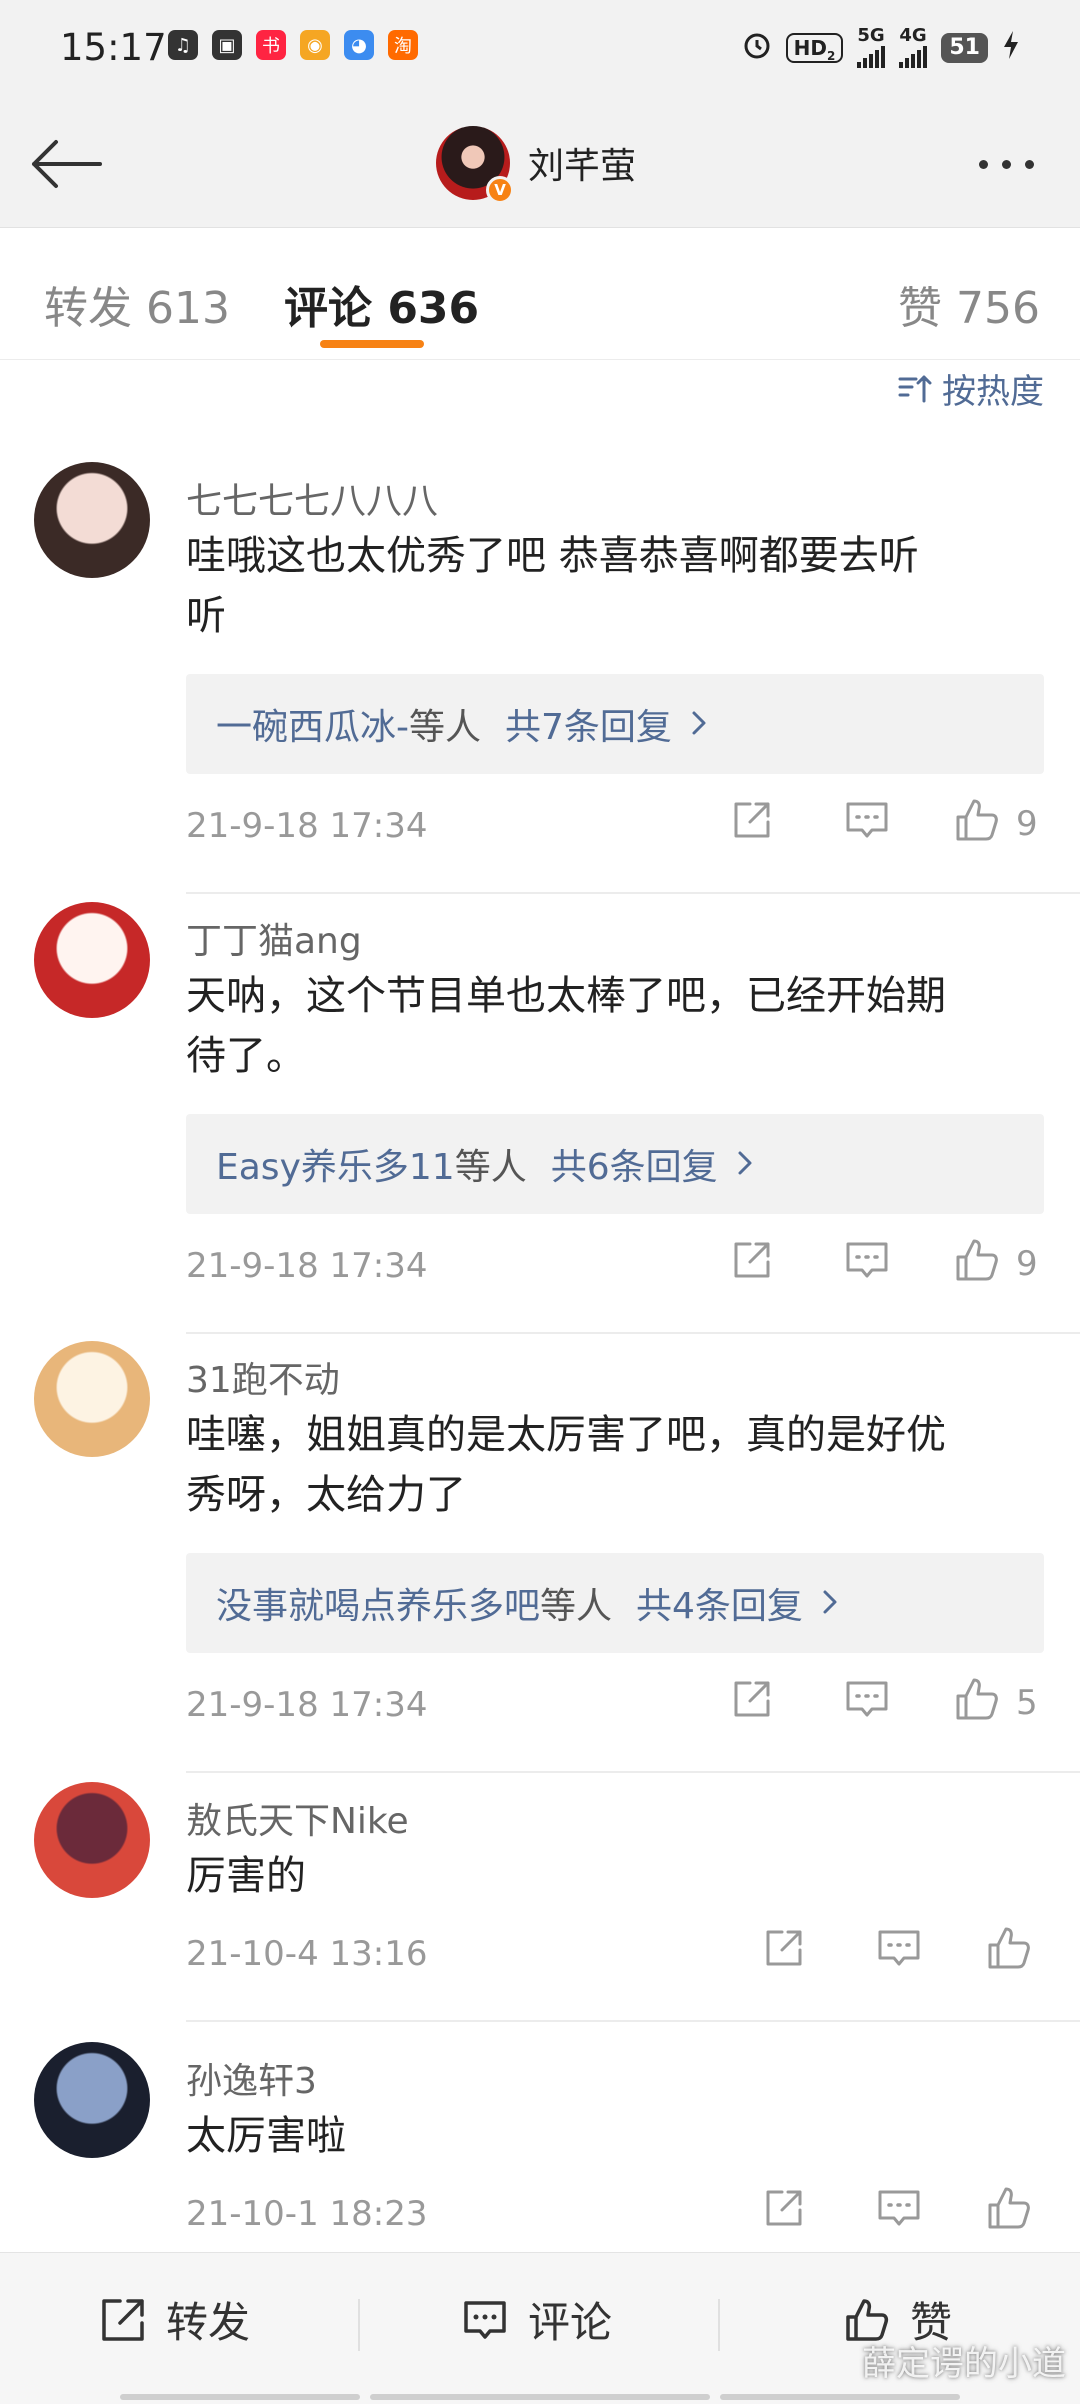  I want to click on header-profile: V 刘芊萤, so click(536, 165).